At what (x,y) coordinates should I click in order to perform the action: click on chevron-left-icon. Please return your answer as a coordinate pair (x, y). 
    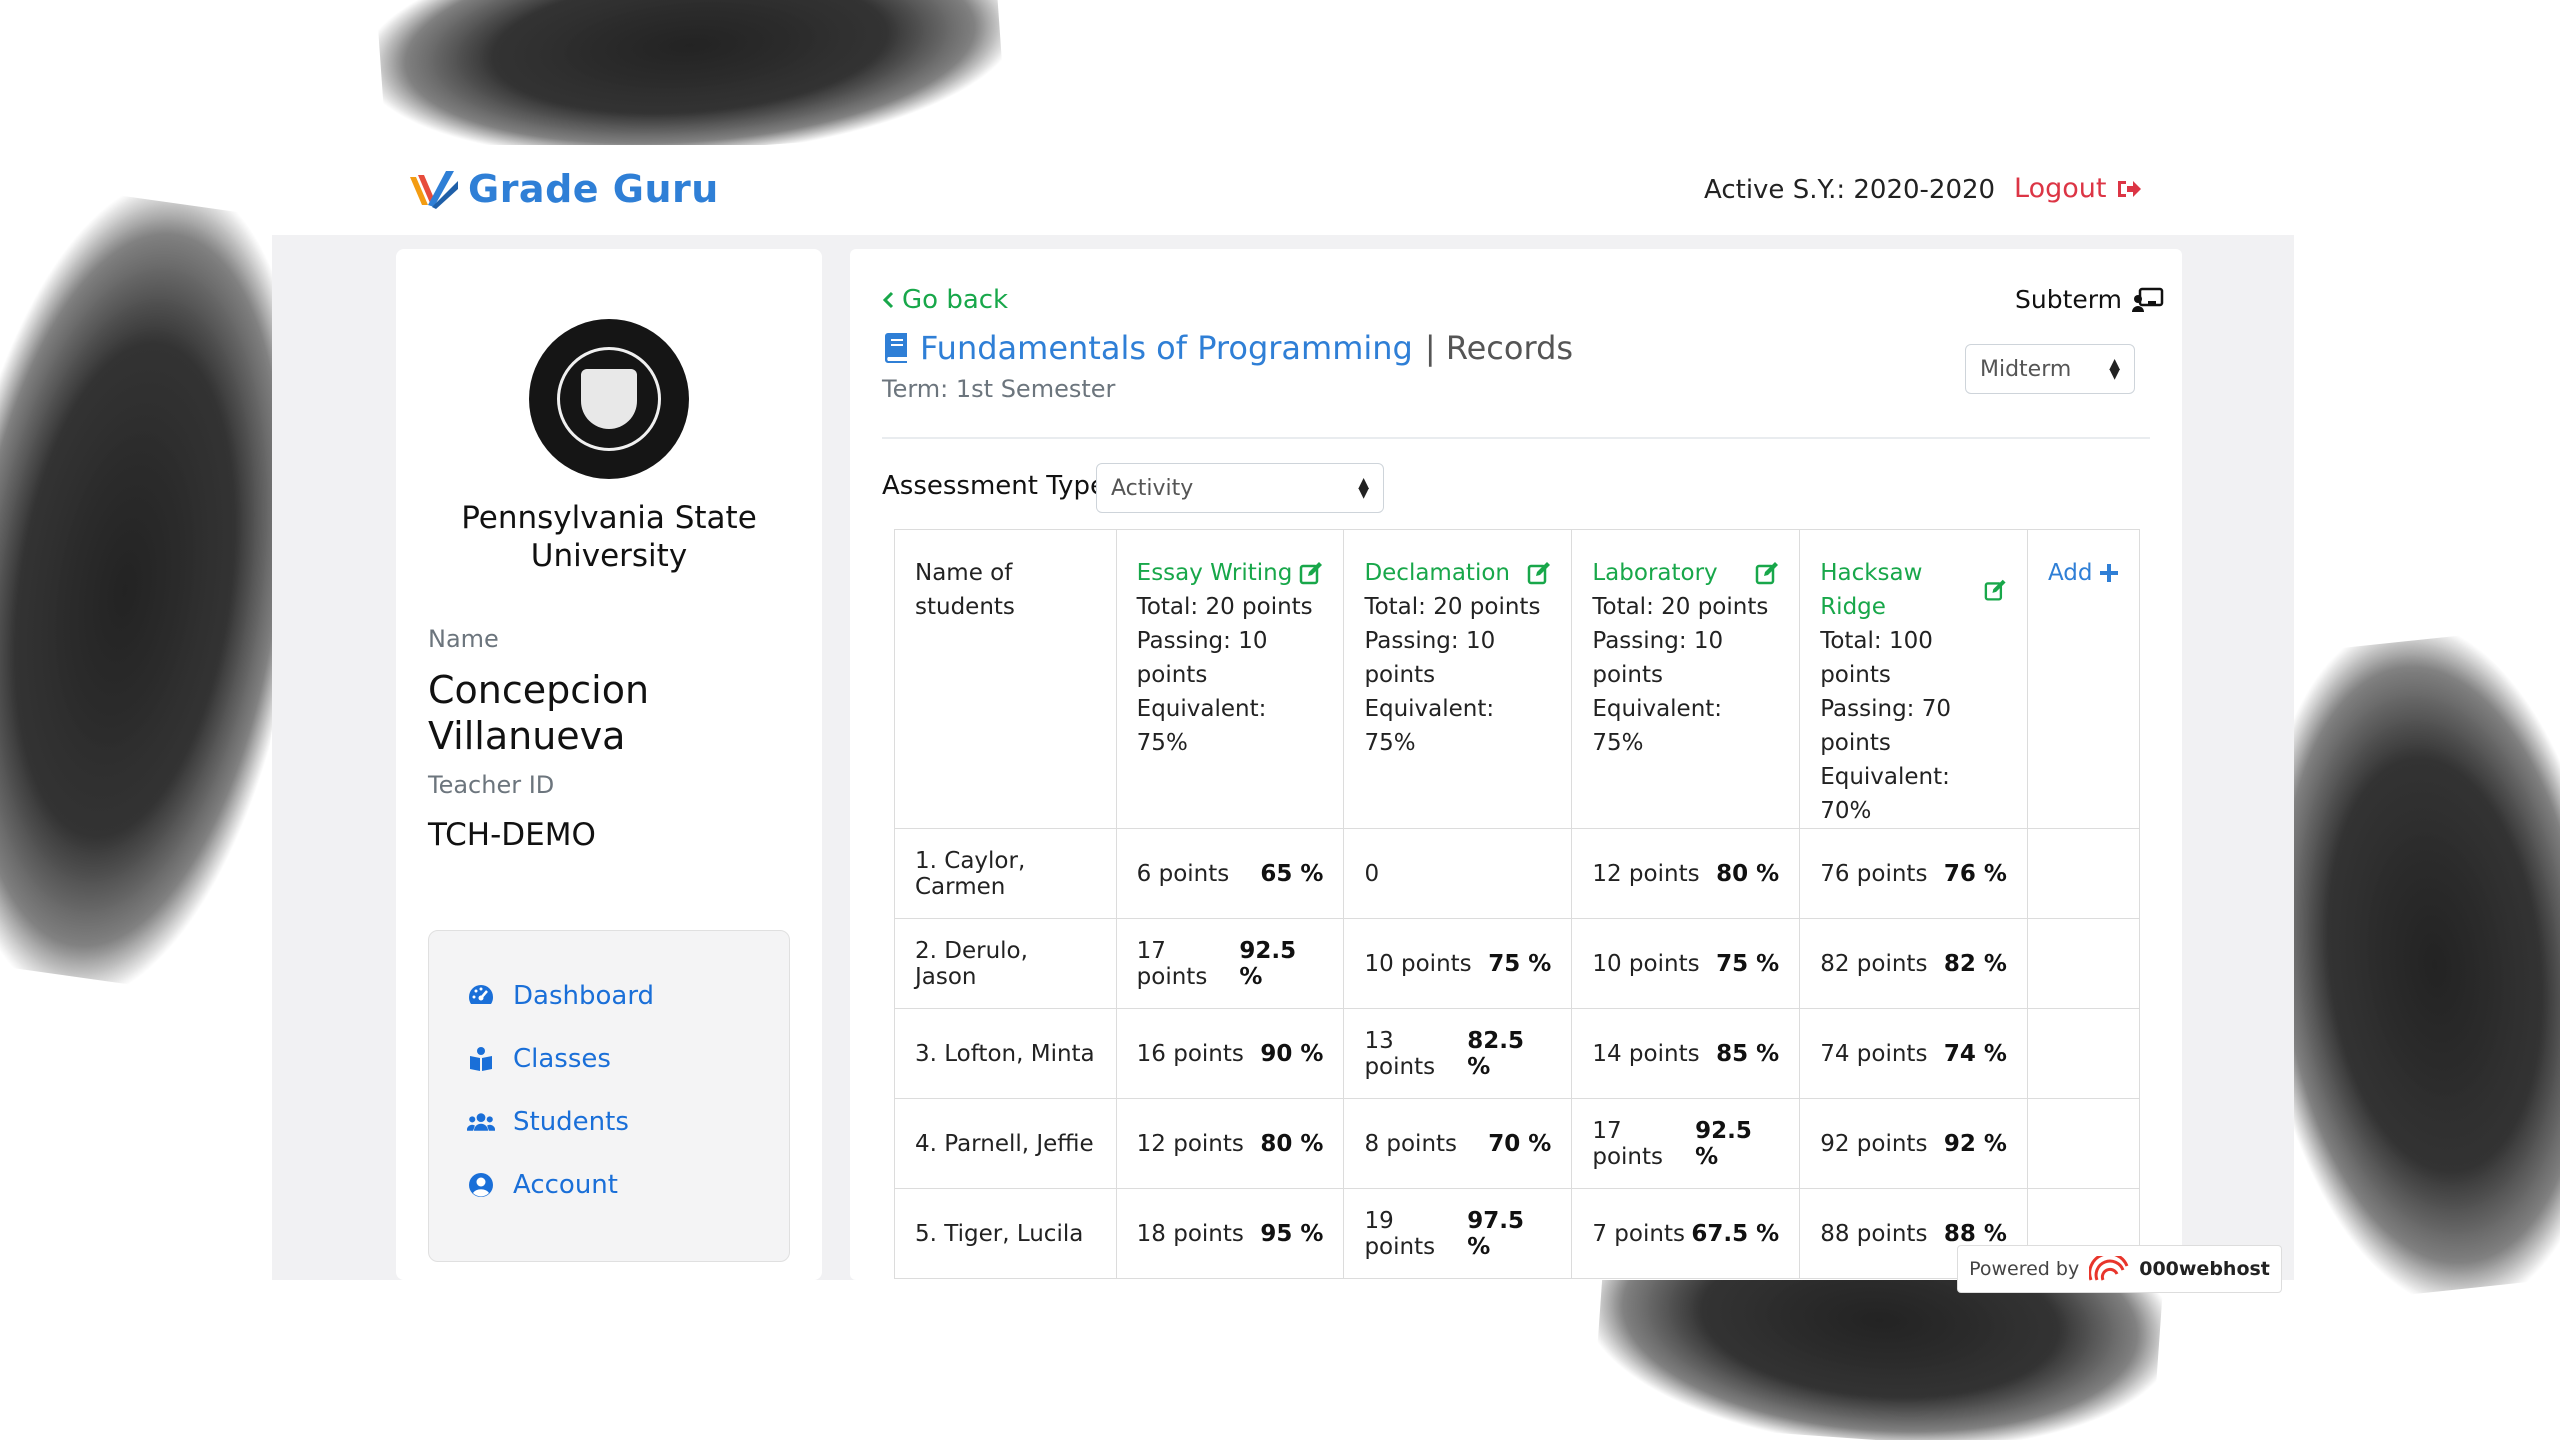
    Looking at the image, I should click on (888, 300).